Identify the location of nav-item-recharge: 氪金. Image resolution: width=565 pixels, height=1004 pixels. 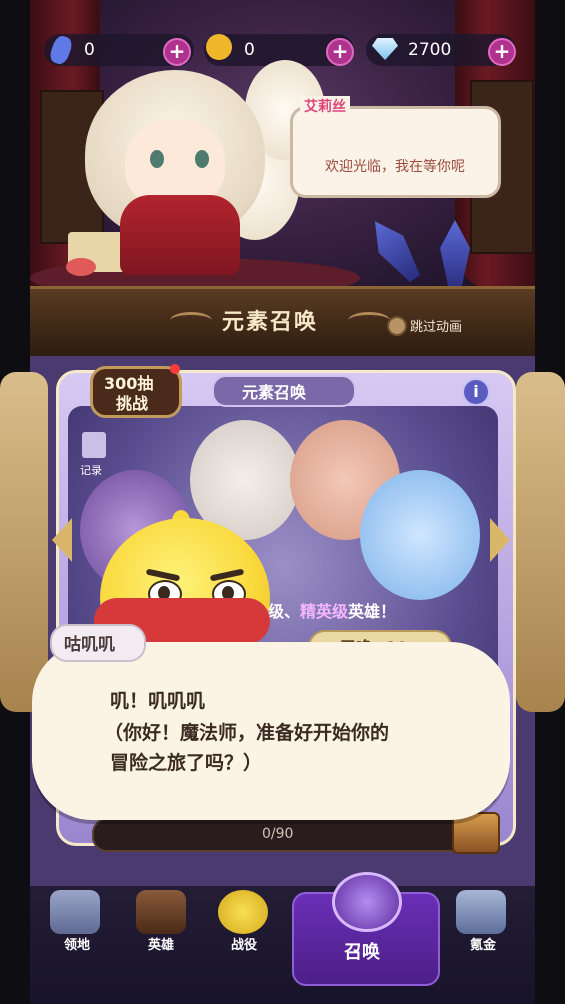
(483, 943).